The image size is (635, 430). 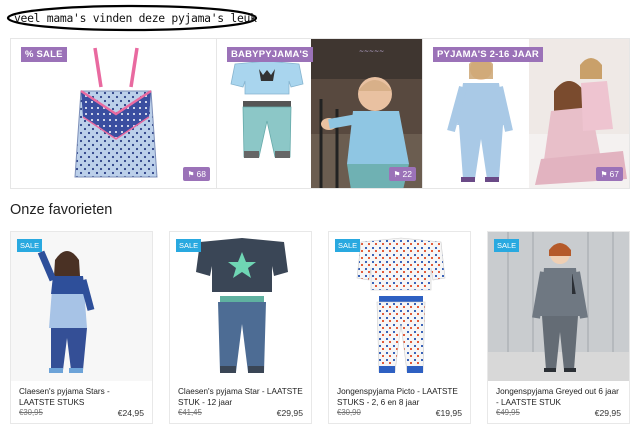 What do you see at coordinates (61, 210) in the screenshot?
I see `favorites-heading: Onze favorieten` at bounding box center [61, 210].